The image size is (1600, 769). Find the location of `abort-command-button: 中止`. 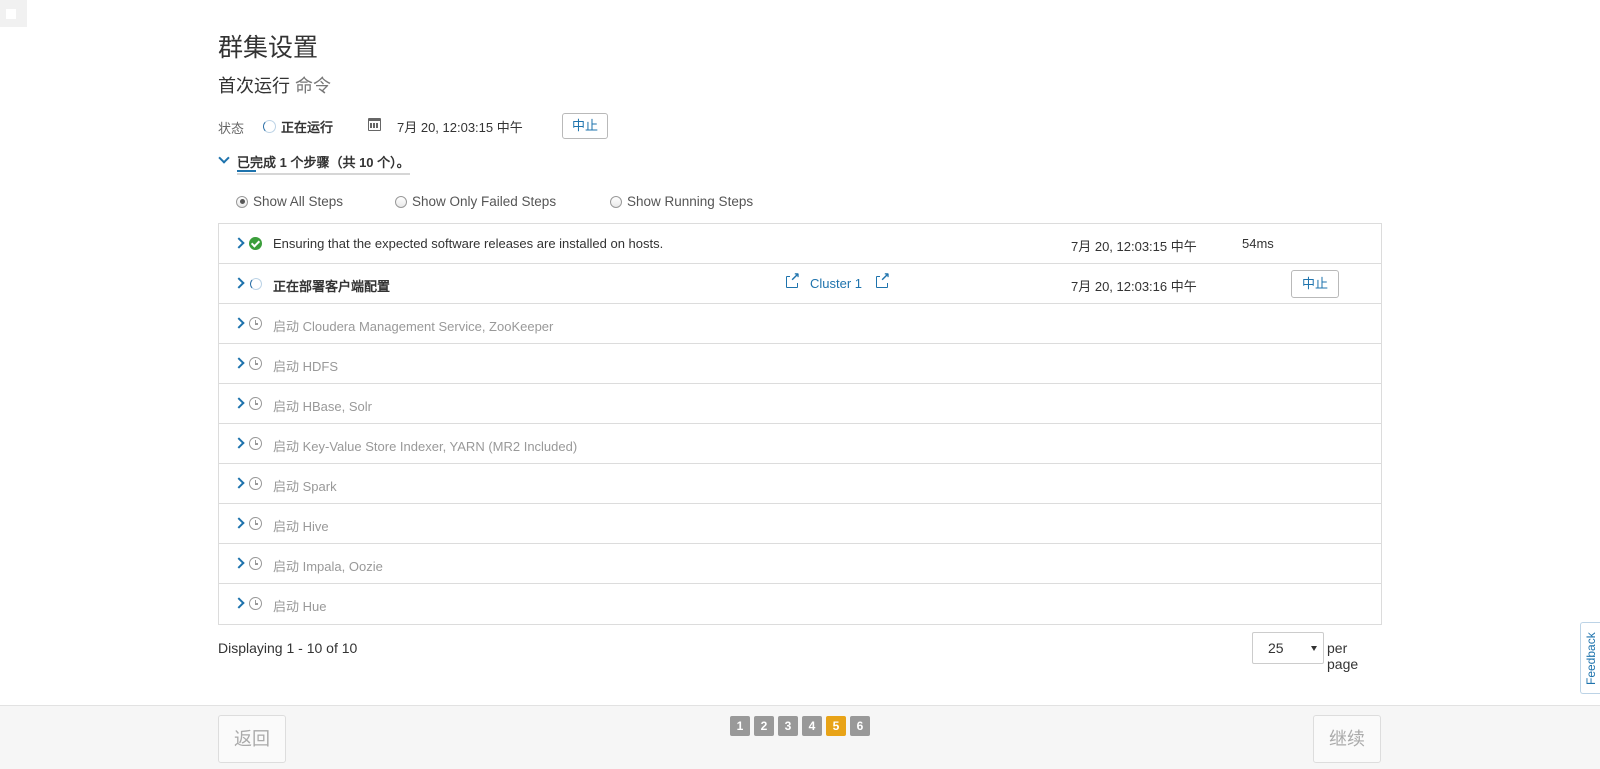

abort-command-button: 中止 is located at coordinates (585, 126).